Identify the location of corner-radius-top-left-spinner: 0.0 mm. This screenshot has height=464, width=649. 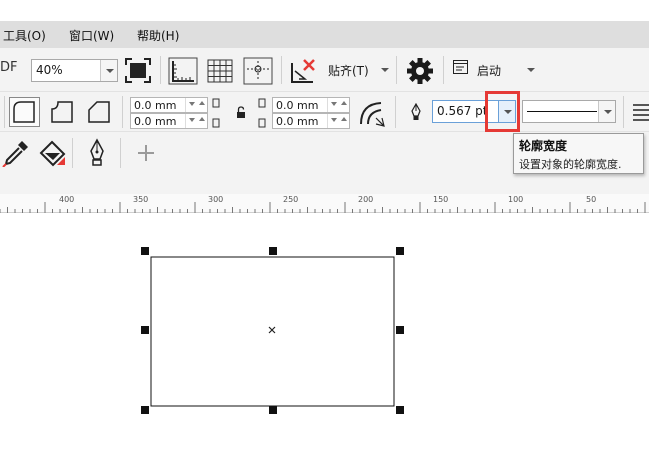
(169, 105).